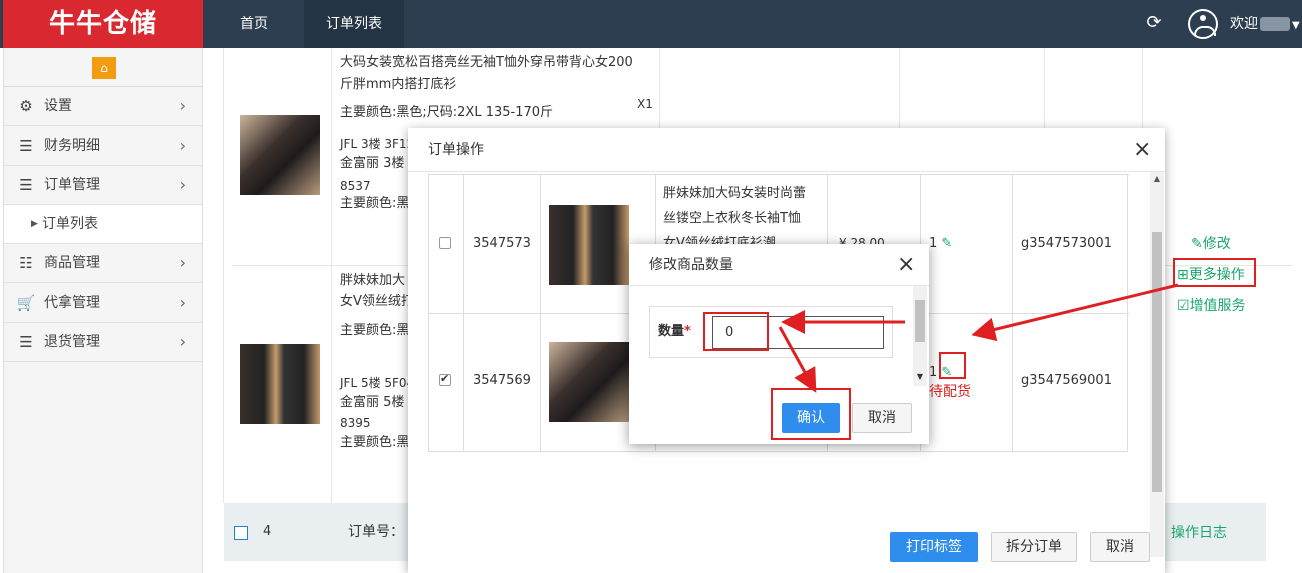  What do you see at coordinates (376, 532) in the screenshot?
I see `order-number-label: 订单号：` at bounding box center [376, 532].